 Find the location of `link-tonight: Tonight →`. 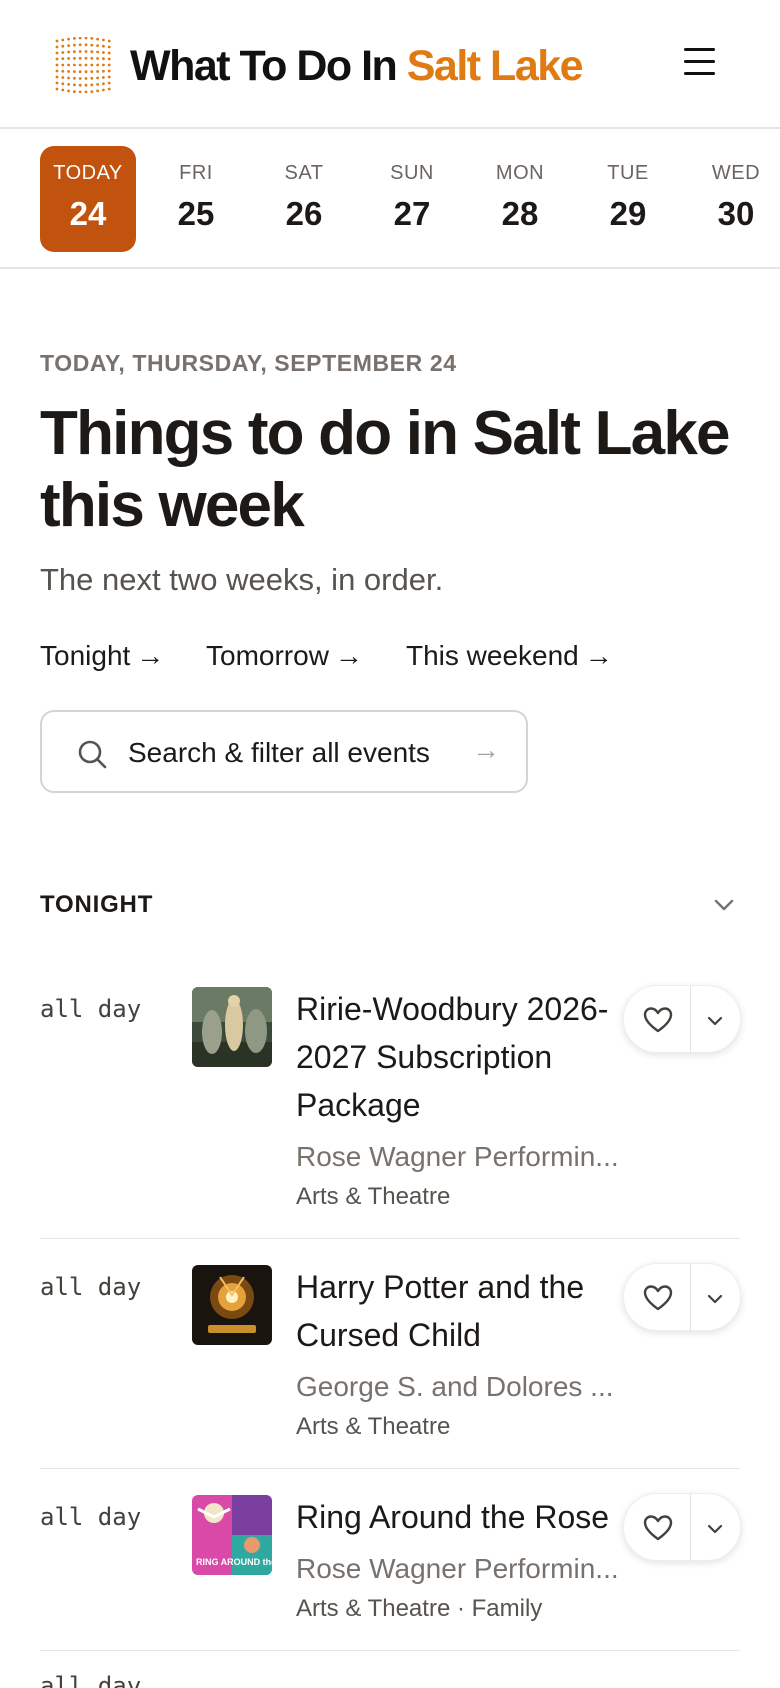

link-tonight: Tonight → is located at coordinates (102, 656).